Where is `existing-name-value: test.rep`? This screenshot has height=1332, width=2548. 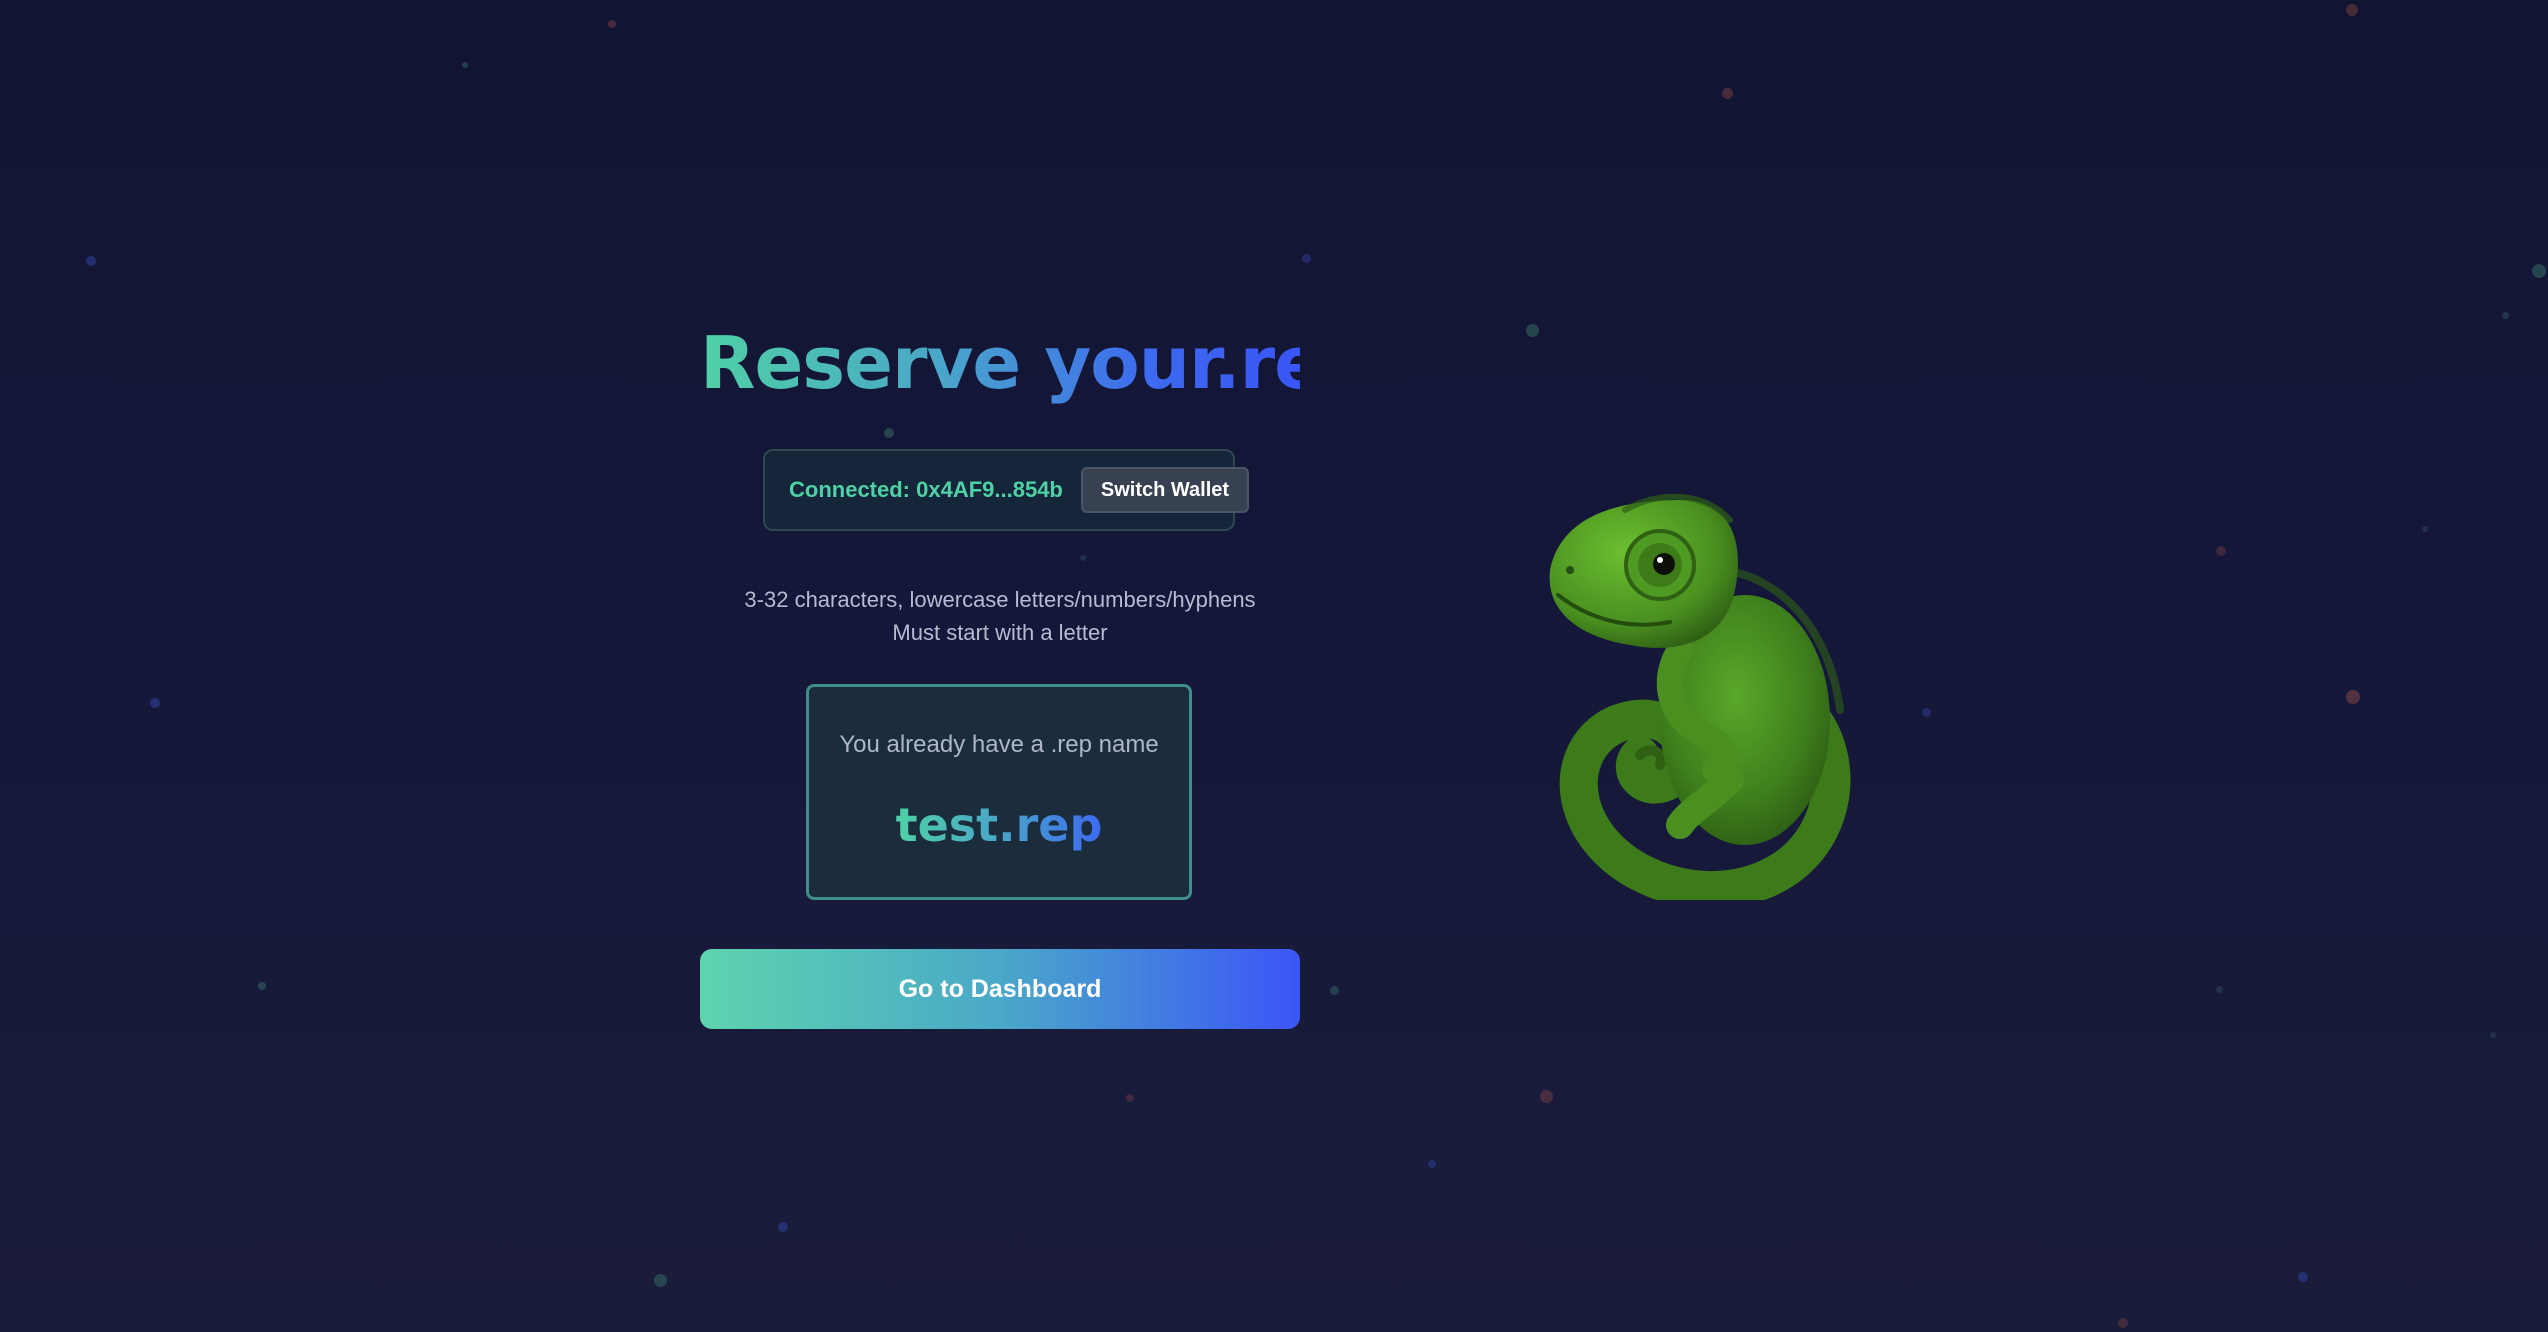 existing-name-value: test.rep is located at coordinates (999, 825).